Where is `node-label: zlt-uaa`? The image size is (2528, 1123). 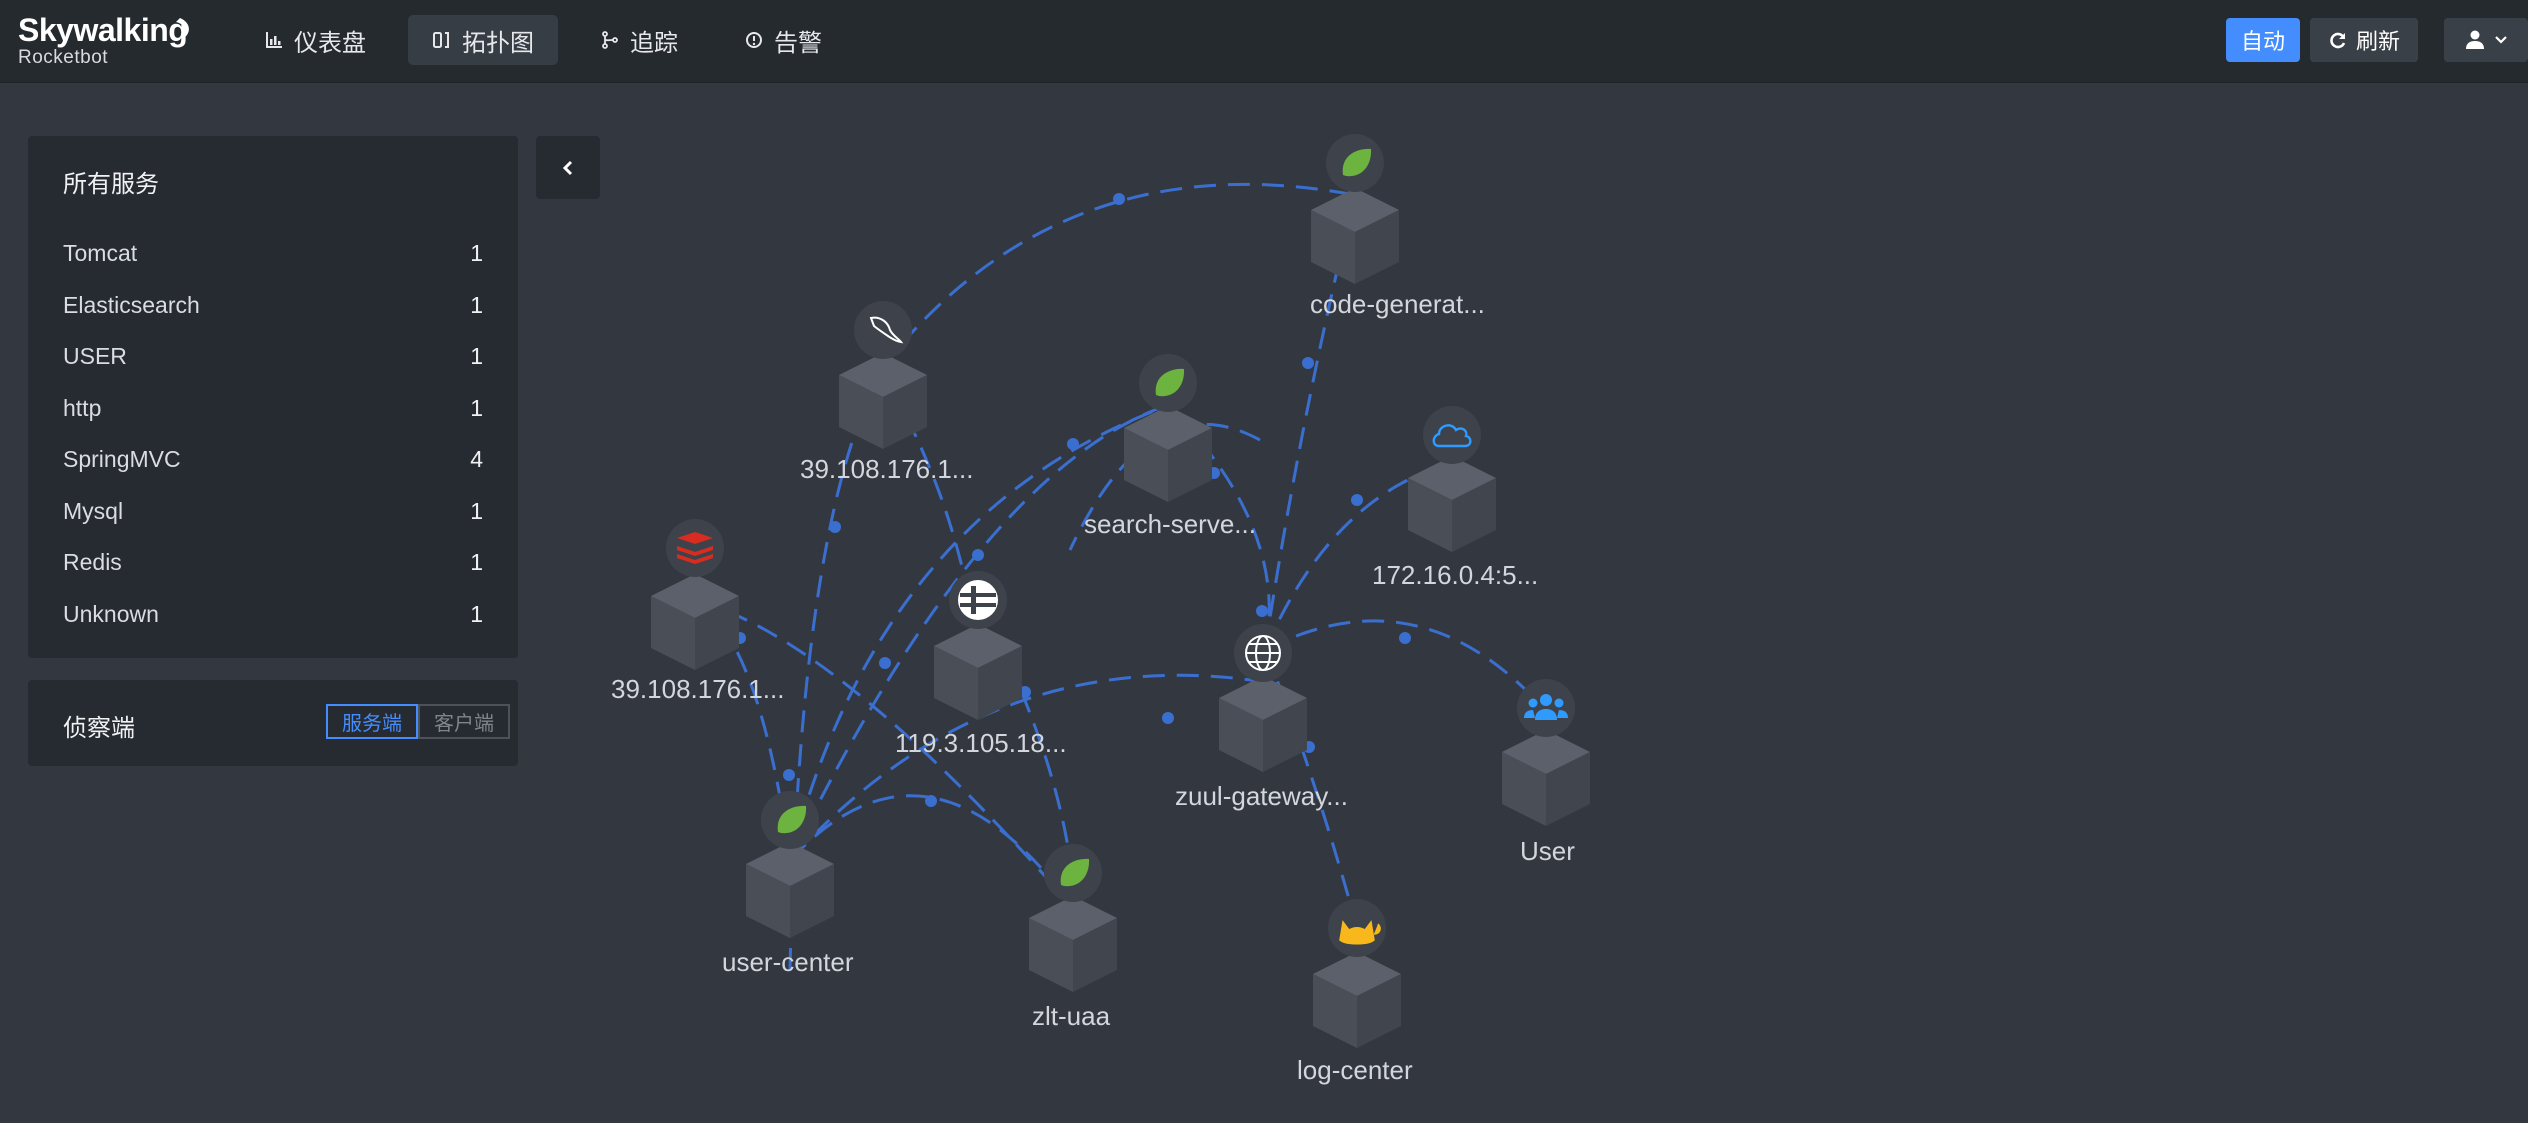 node-label: zlt-uaa is located at coordinates (1071, 1016).